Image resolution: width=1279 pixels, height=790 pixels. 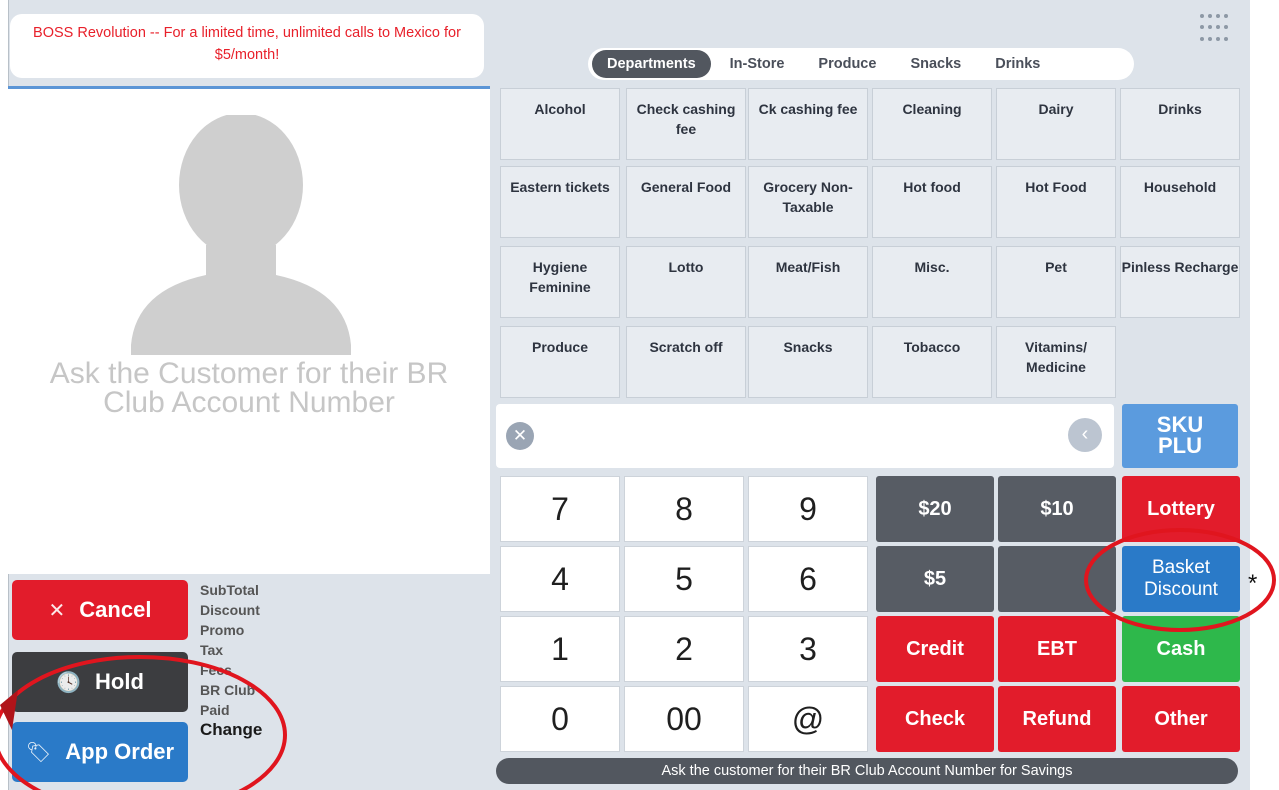 I want to click on annotation-asterisk: *, so click(x=1253, y=583).